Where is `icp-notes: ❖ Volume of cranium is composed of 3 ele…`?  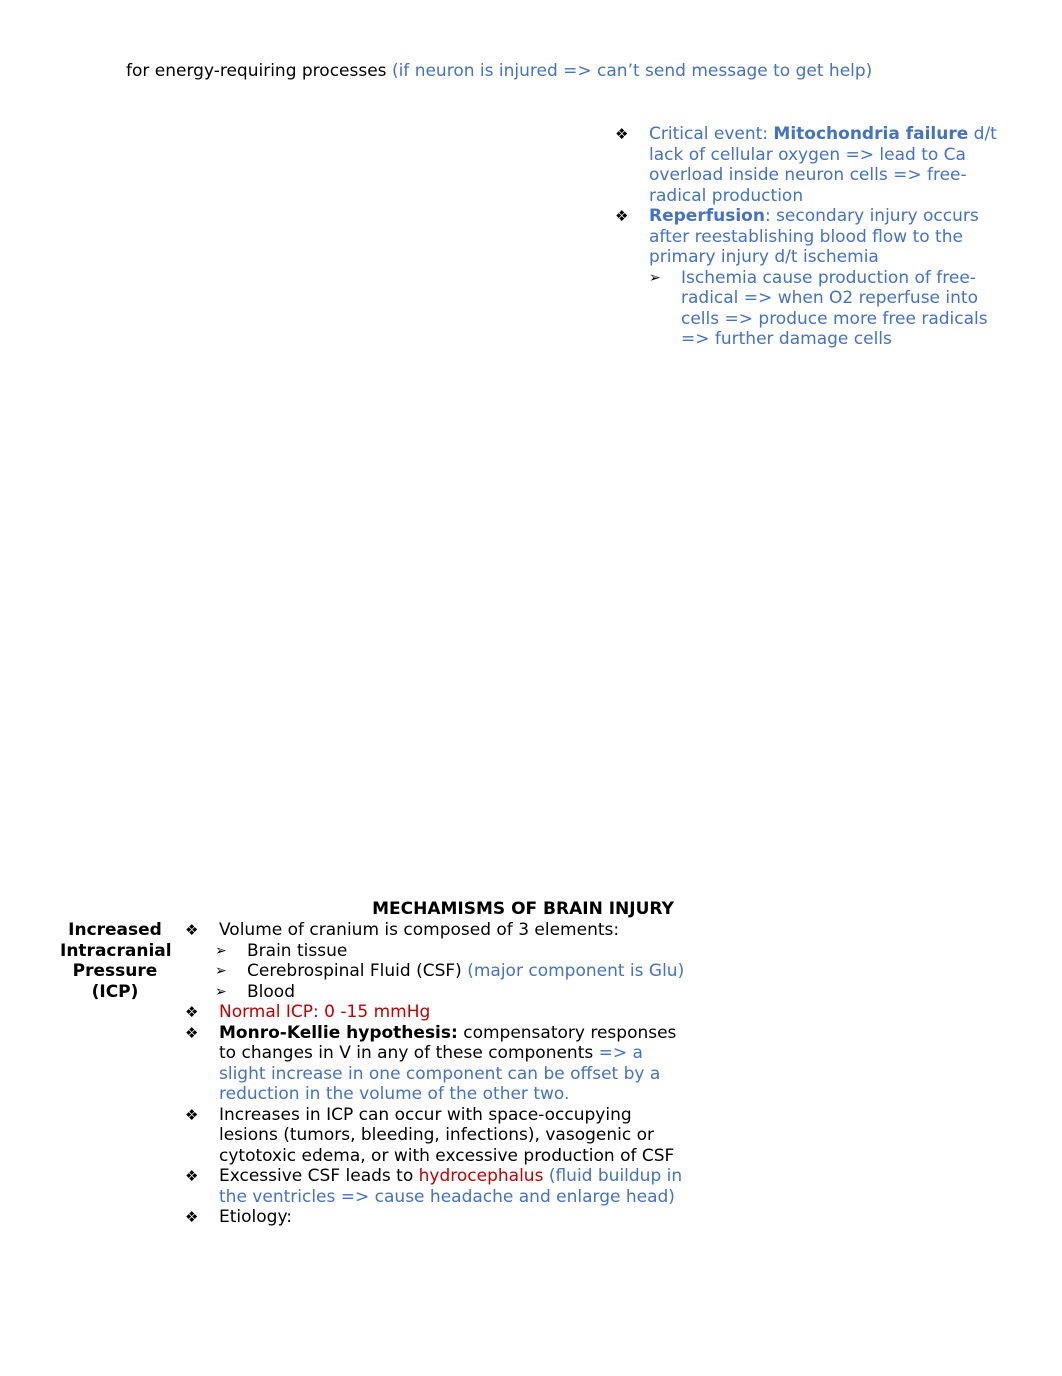 icp-notes: ❖ Volume of cranium is composed of 3 ele… is located at coordinates (435, 1074).